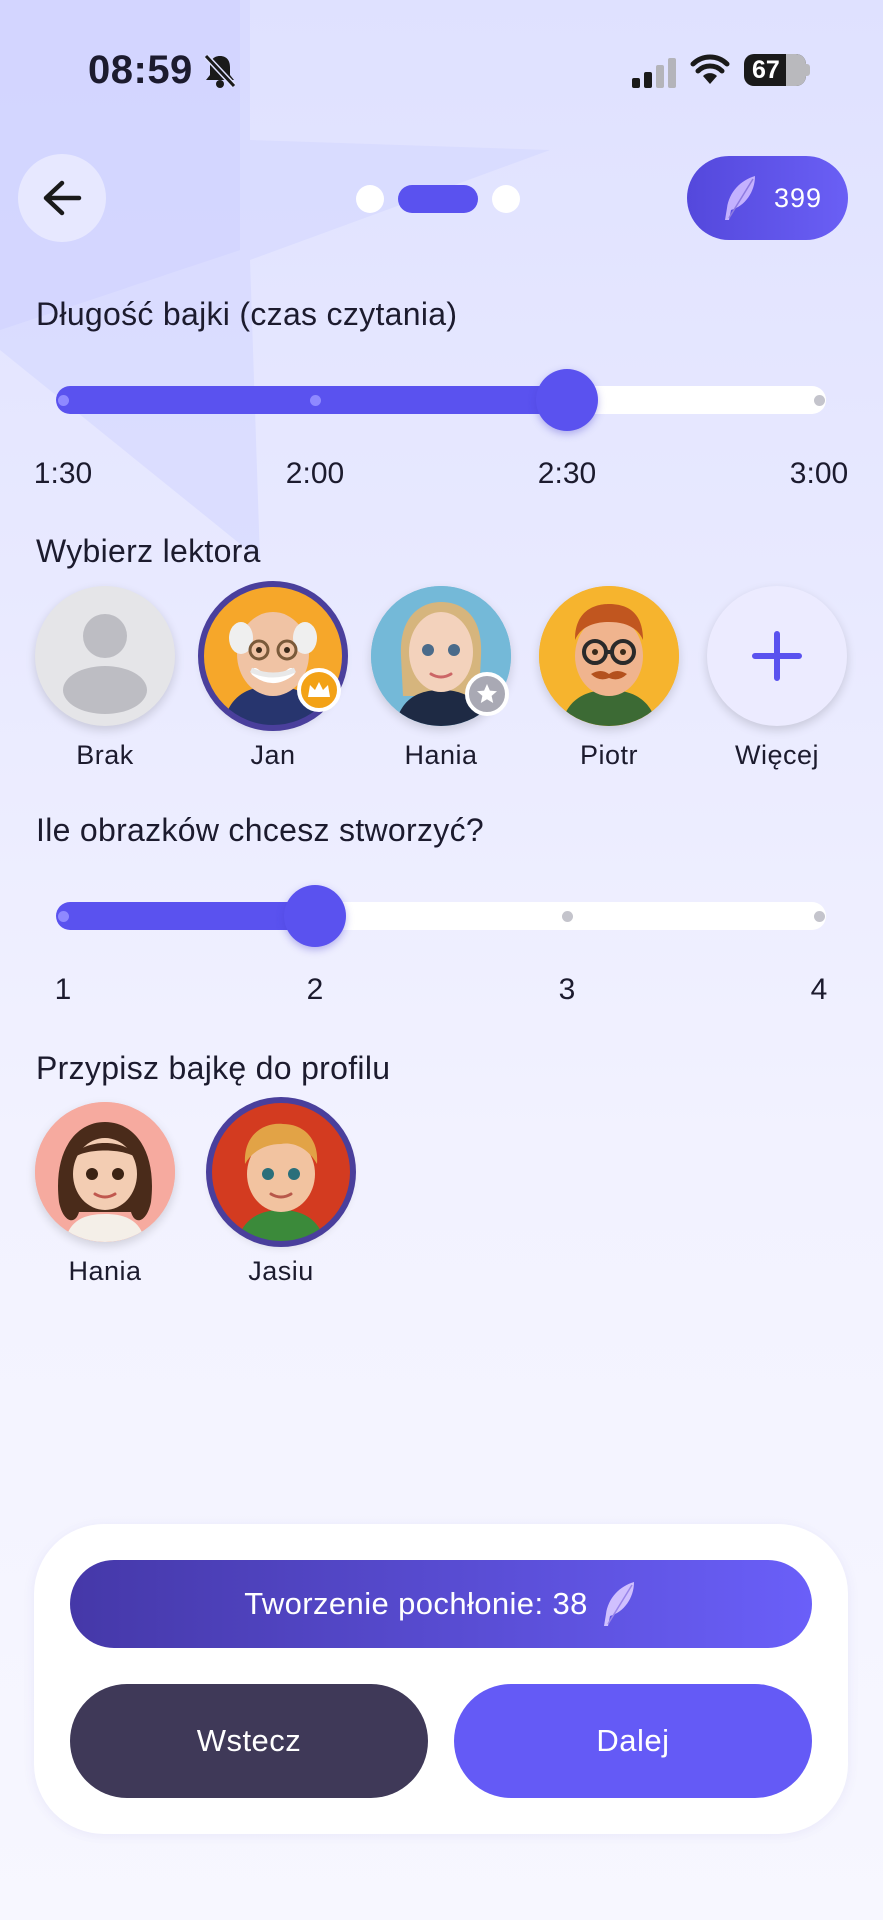 The width and height of the screenshot is (883, 1920). Describe the element at coordinates (654, 73) in the screenshot. I see `signal-icon` at that location.